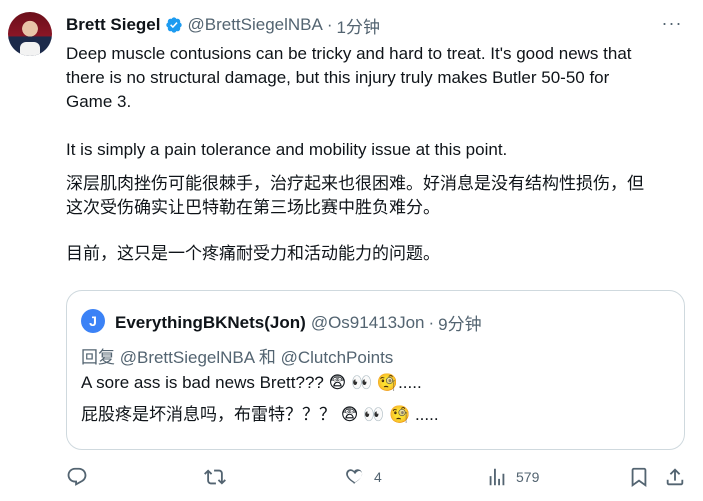 The width and height of the screenshot is (703, 501). I want to click on like-count: 4, so click(378, 477).